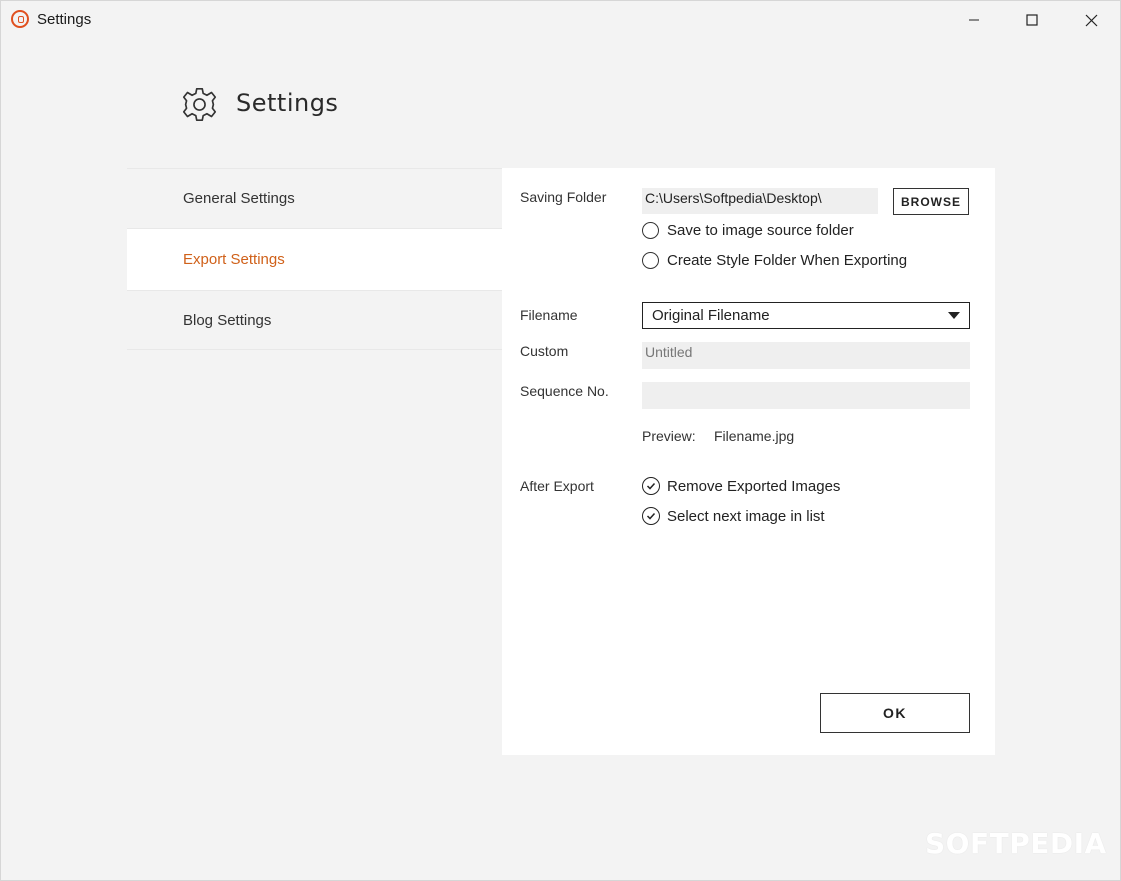 The image size is (1121, 881). Describe the element at coordinates (20, 19) in the screenshot. I see `app-logo-icon` at that location.